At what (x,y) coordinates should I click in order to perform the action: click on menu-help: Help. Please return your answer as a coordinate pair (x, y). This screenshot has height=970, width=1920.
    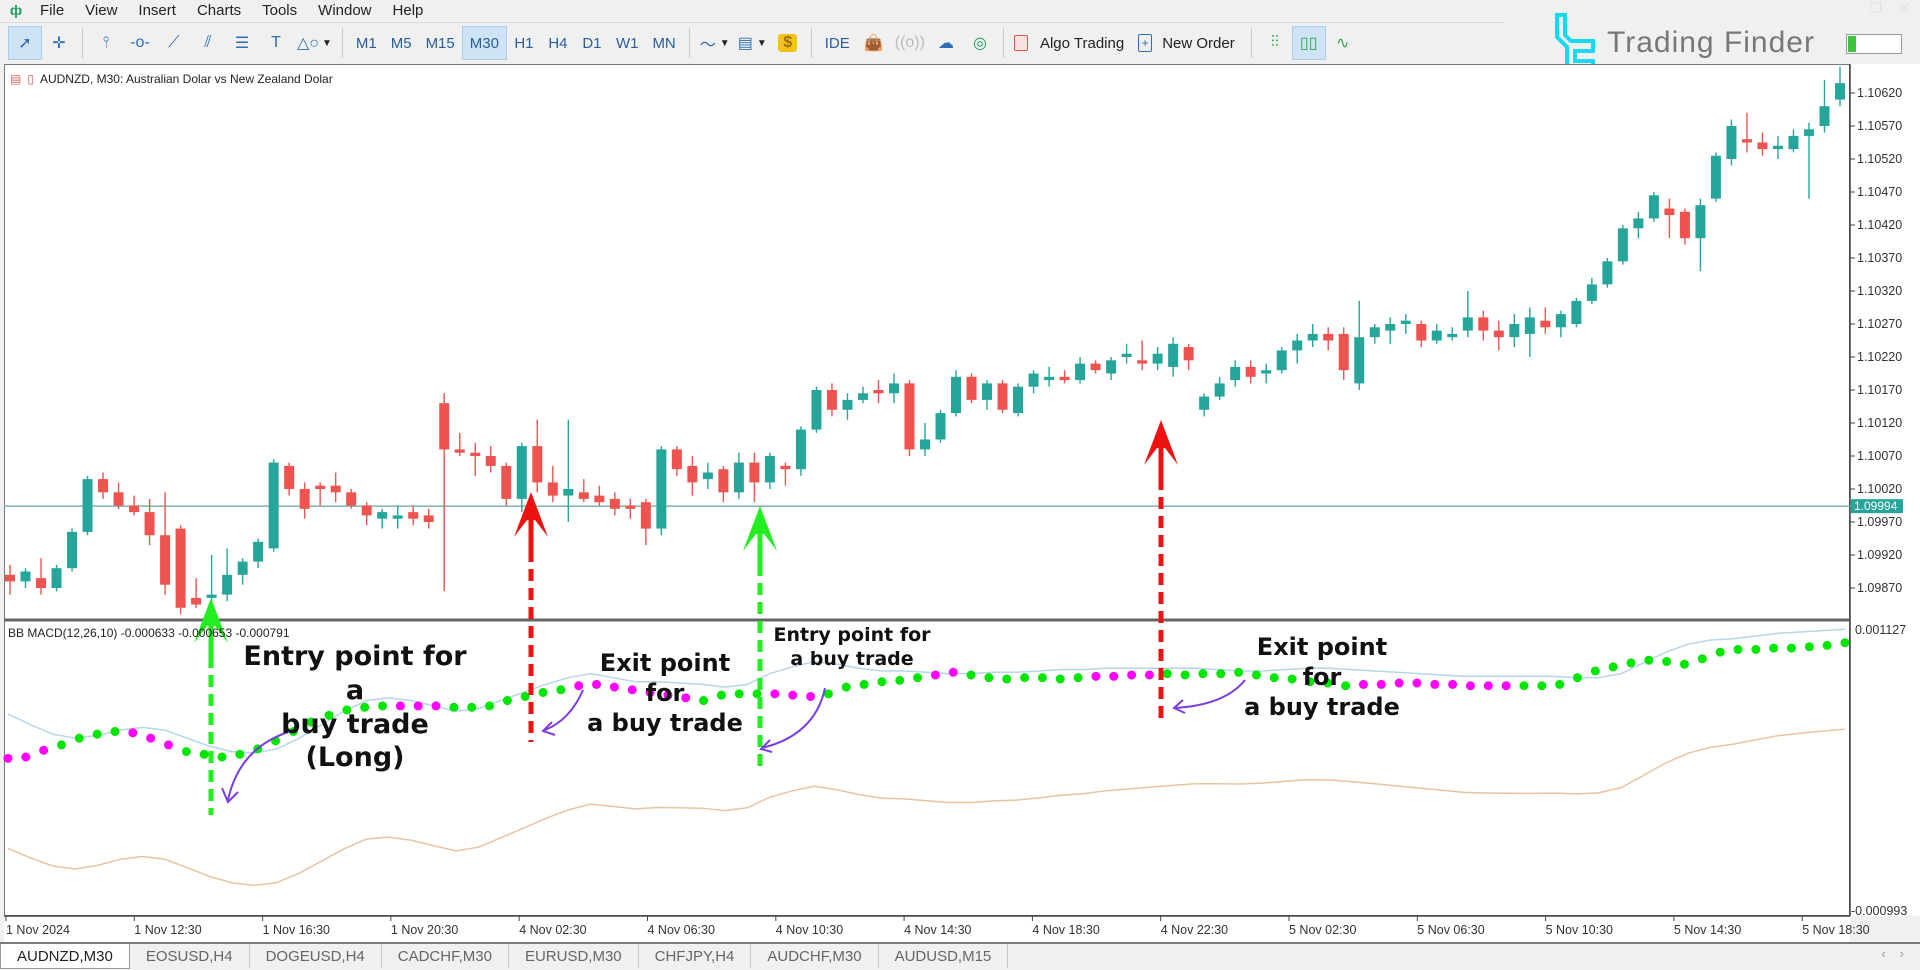
    Looking at the image, I should click on (411, 10).